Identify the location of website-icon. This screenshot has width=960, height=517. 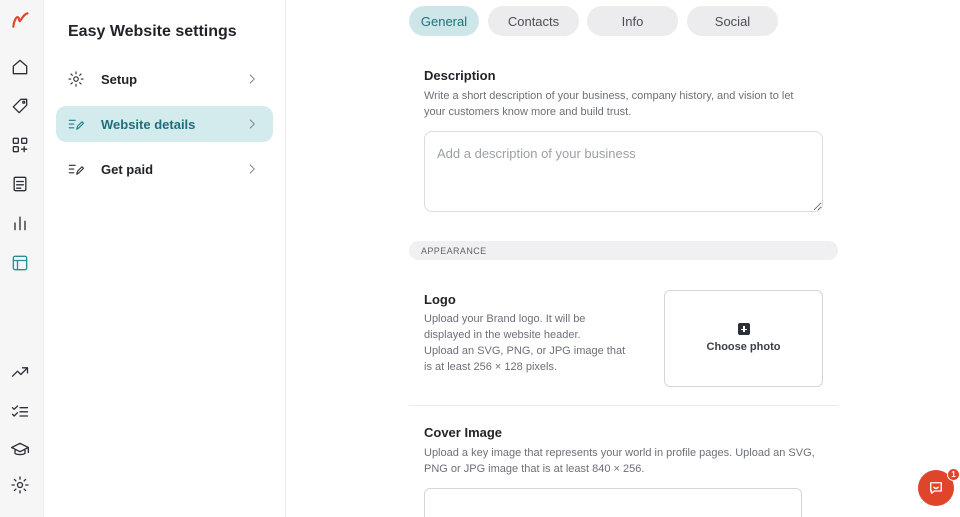
(20, 263).